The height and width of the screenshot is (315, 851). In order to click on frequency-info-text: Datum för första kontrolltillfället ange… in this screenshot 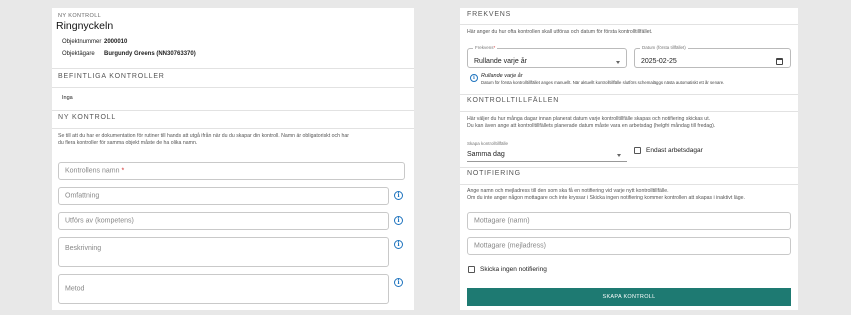, I will do `click(603, 82)`.